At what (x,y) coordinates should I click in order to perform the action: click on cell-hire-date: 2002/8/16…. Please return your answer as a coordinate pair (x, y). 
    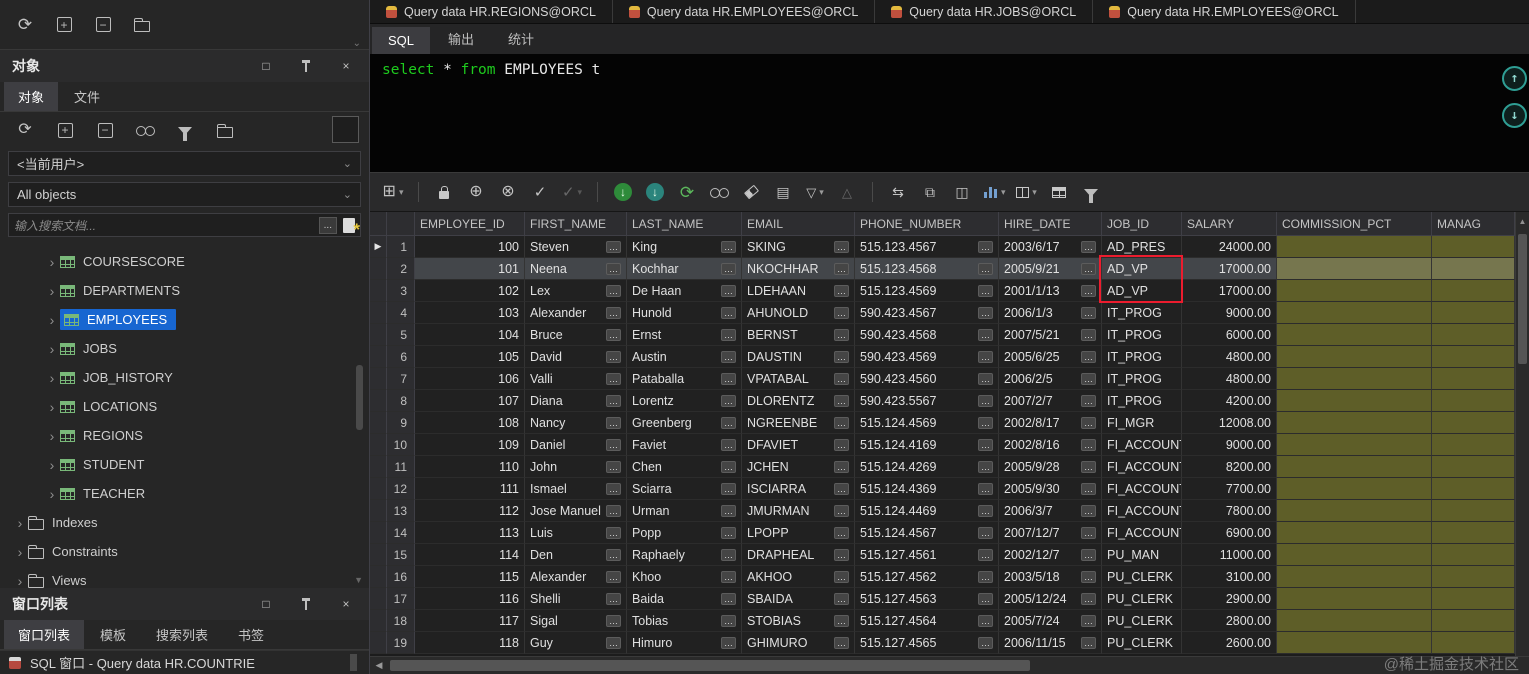
    Looking at the image, I should click on (1050, 445).